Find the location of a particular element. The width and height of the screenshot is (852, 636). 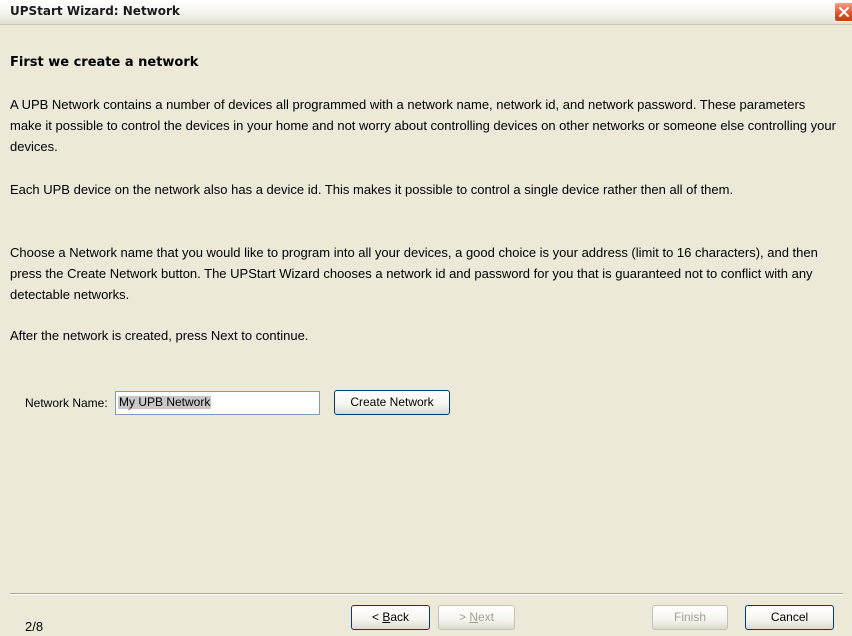

next-access-key: N is located at coordinates (473, 617).